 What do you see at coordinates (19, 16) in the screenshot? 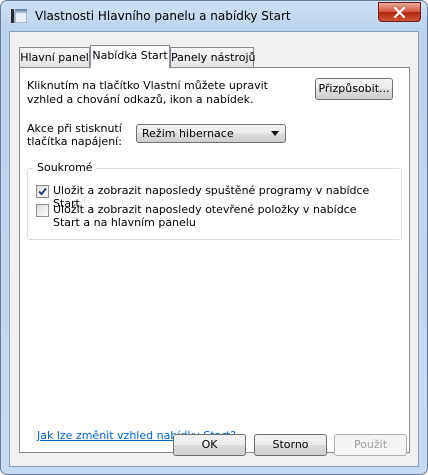
I see `taskbar-properties-icon` at bounding box center [19, 16].